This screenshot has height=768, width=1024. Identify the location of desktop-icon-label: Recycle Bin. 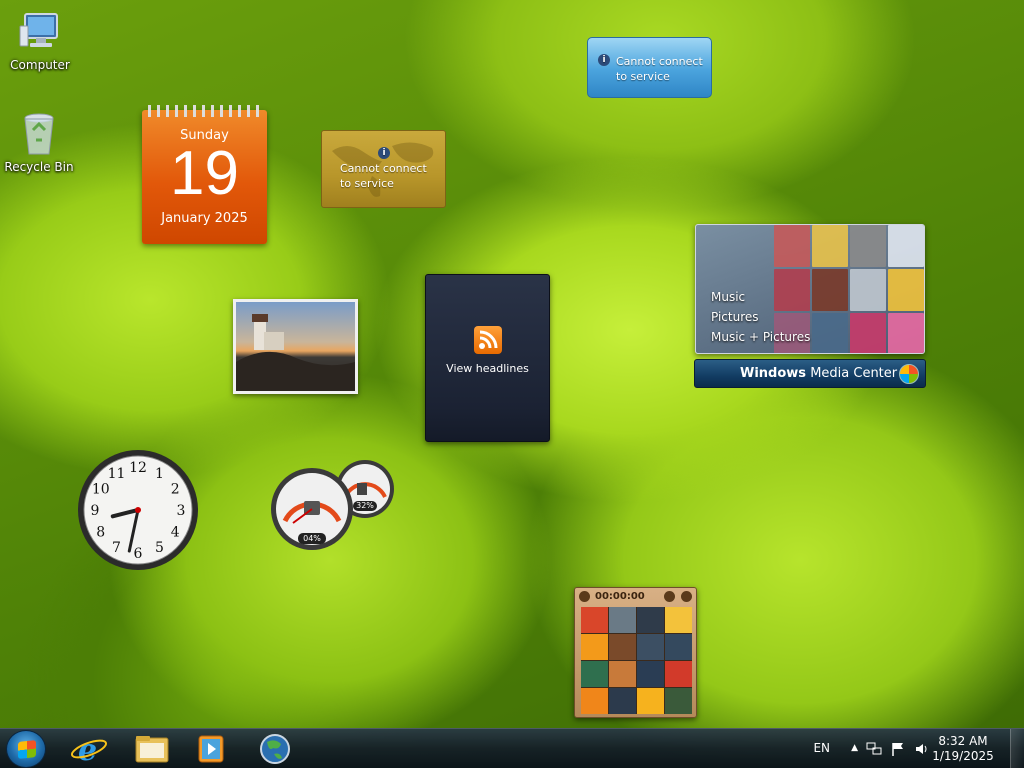
(39, 167).